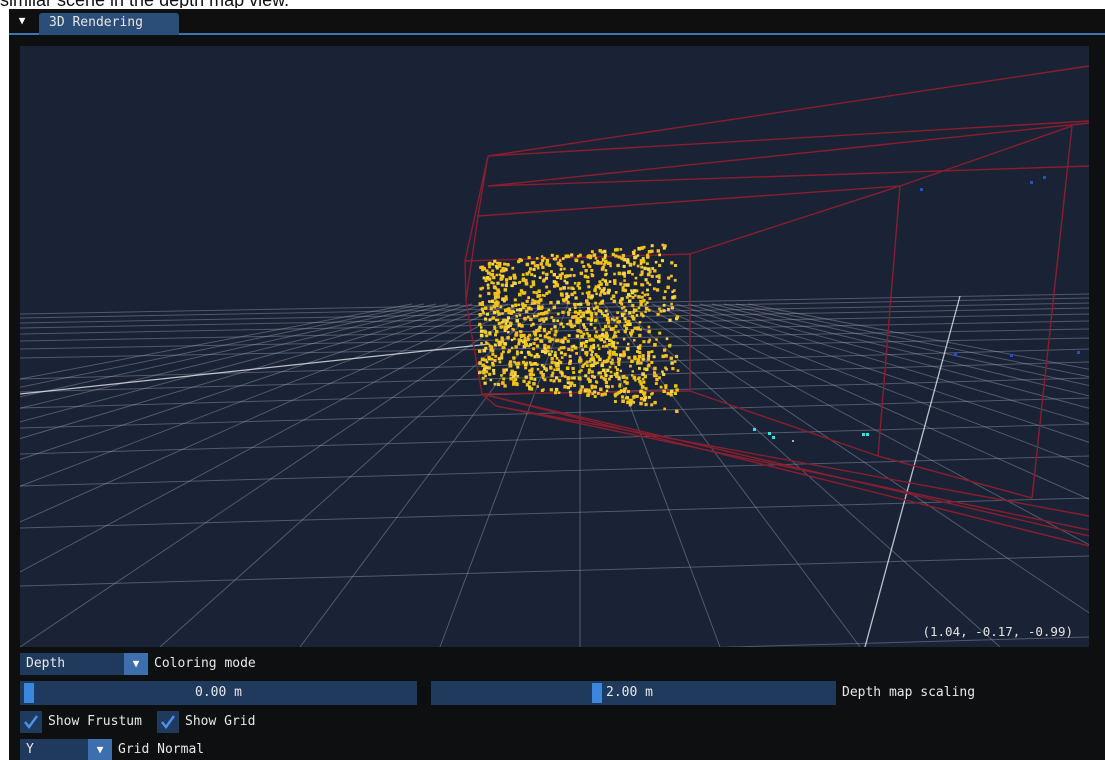  What do you see at coordinates (136, 664) in the screenshot?
I see `coloring-dropdown-icon: ▼` at bounding box center [136, 664].